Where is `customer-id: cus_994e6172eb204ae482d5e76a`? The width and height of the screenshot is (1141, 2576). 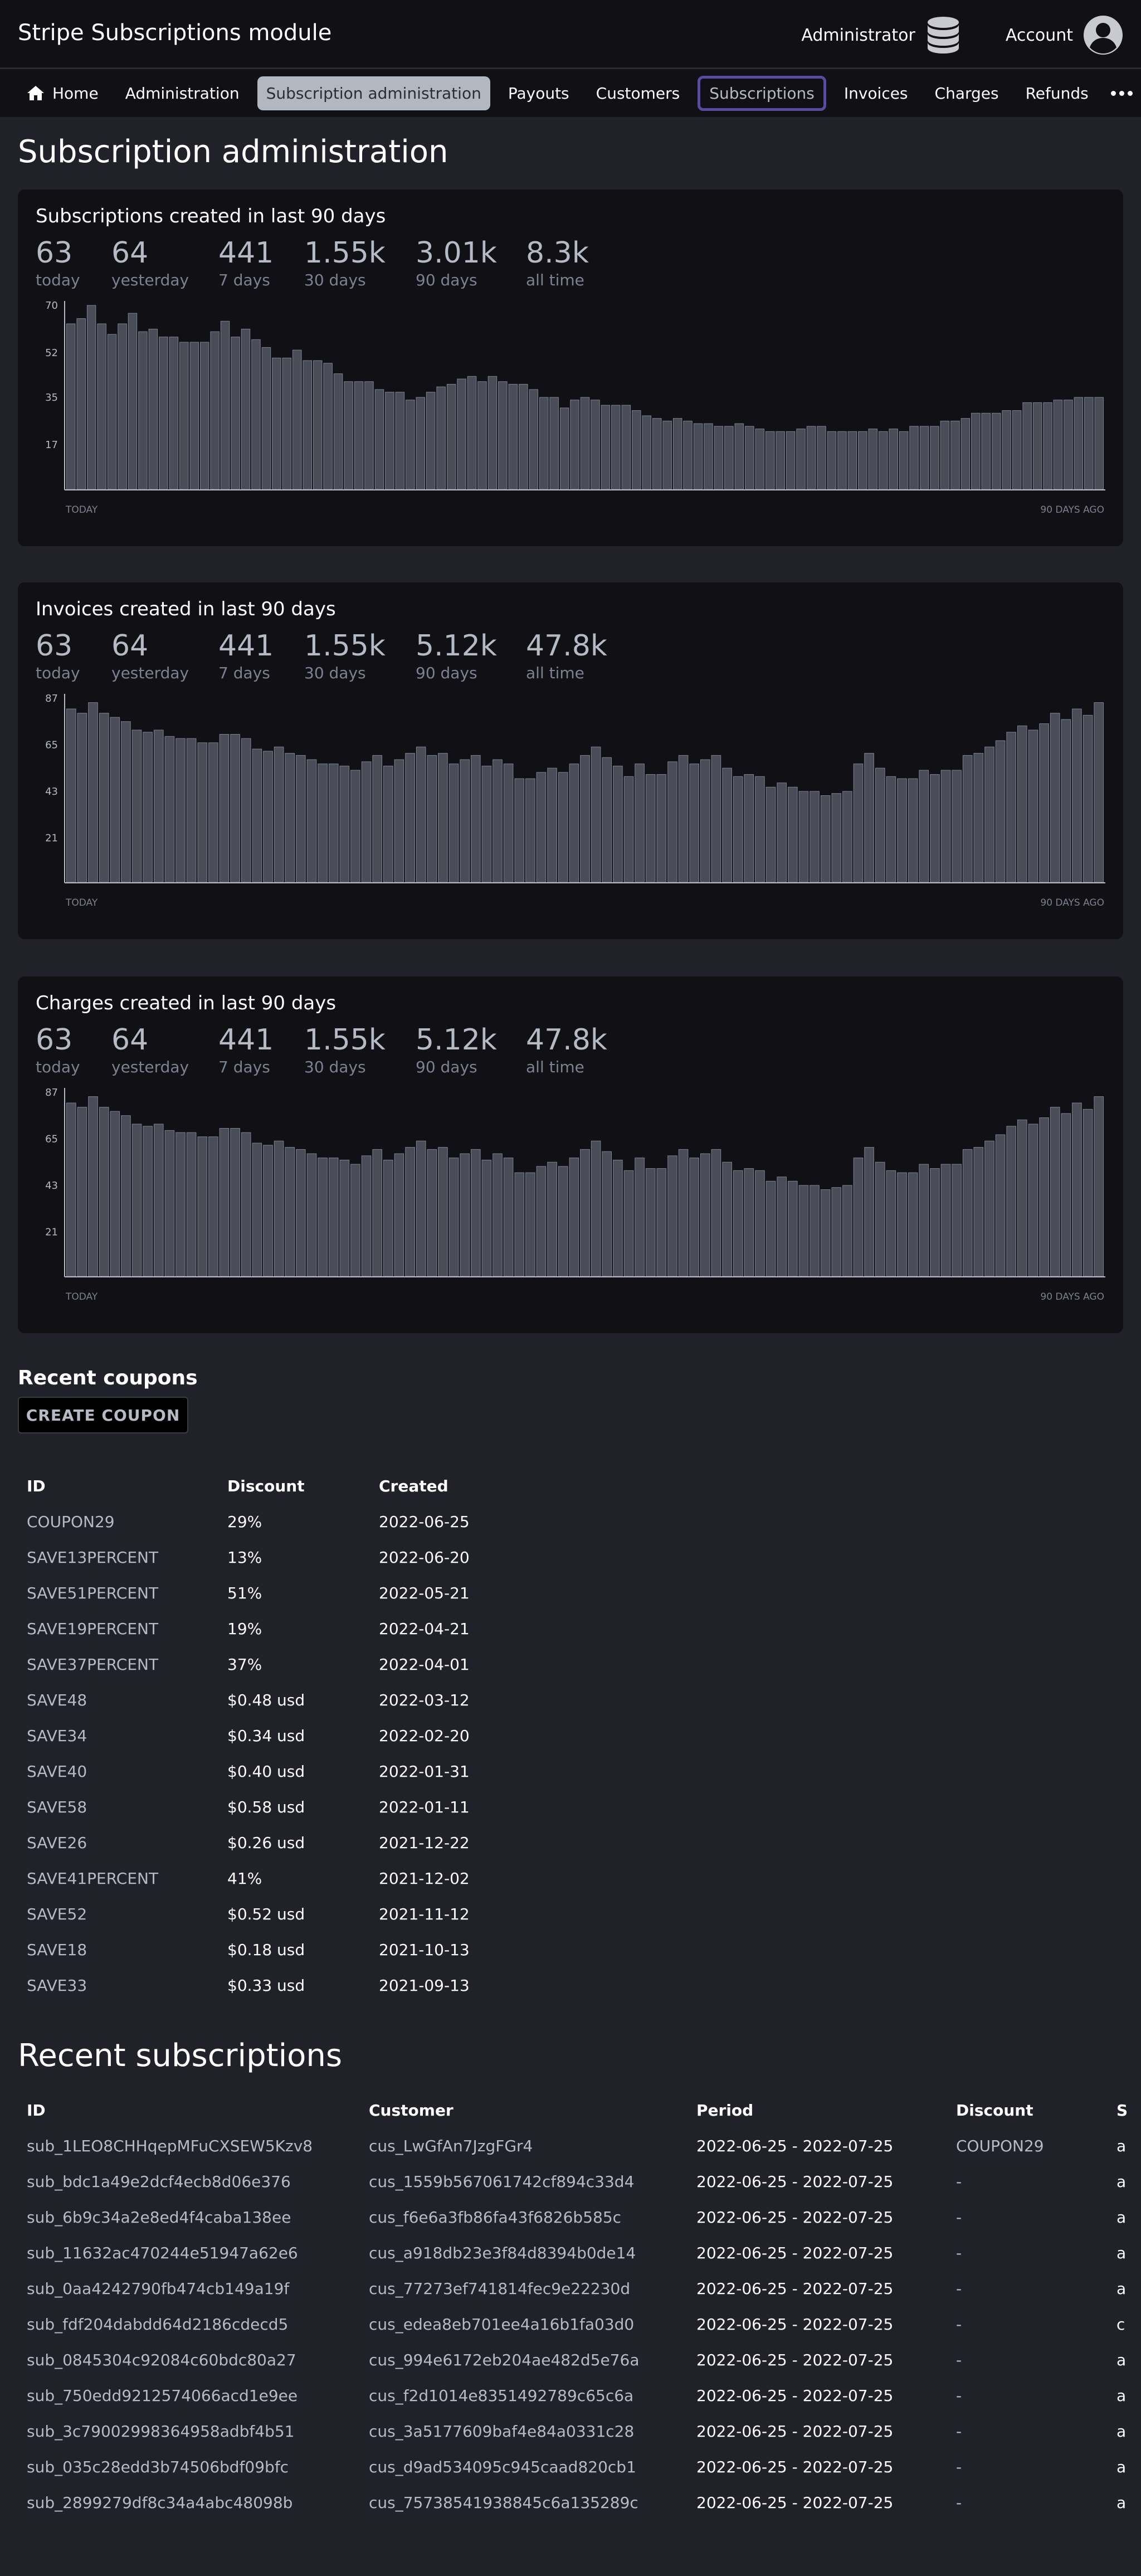 customer-id: cus_994e6172eb204ae482d5e76a is located at coordinates (523, 2360).